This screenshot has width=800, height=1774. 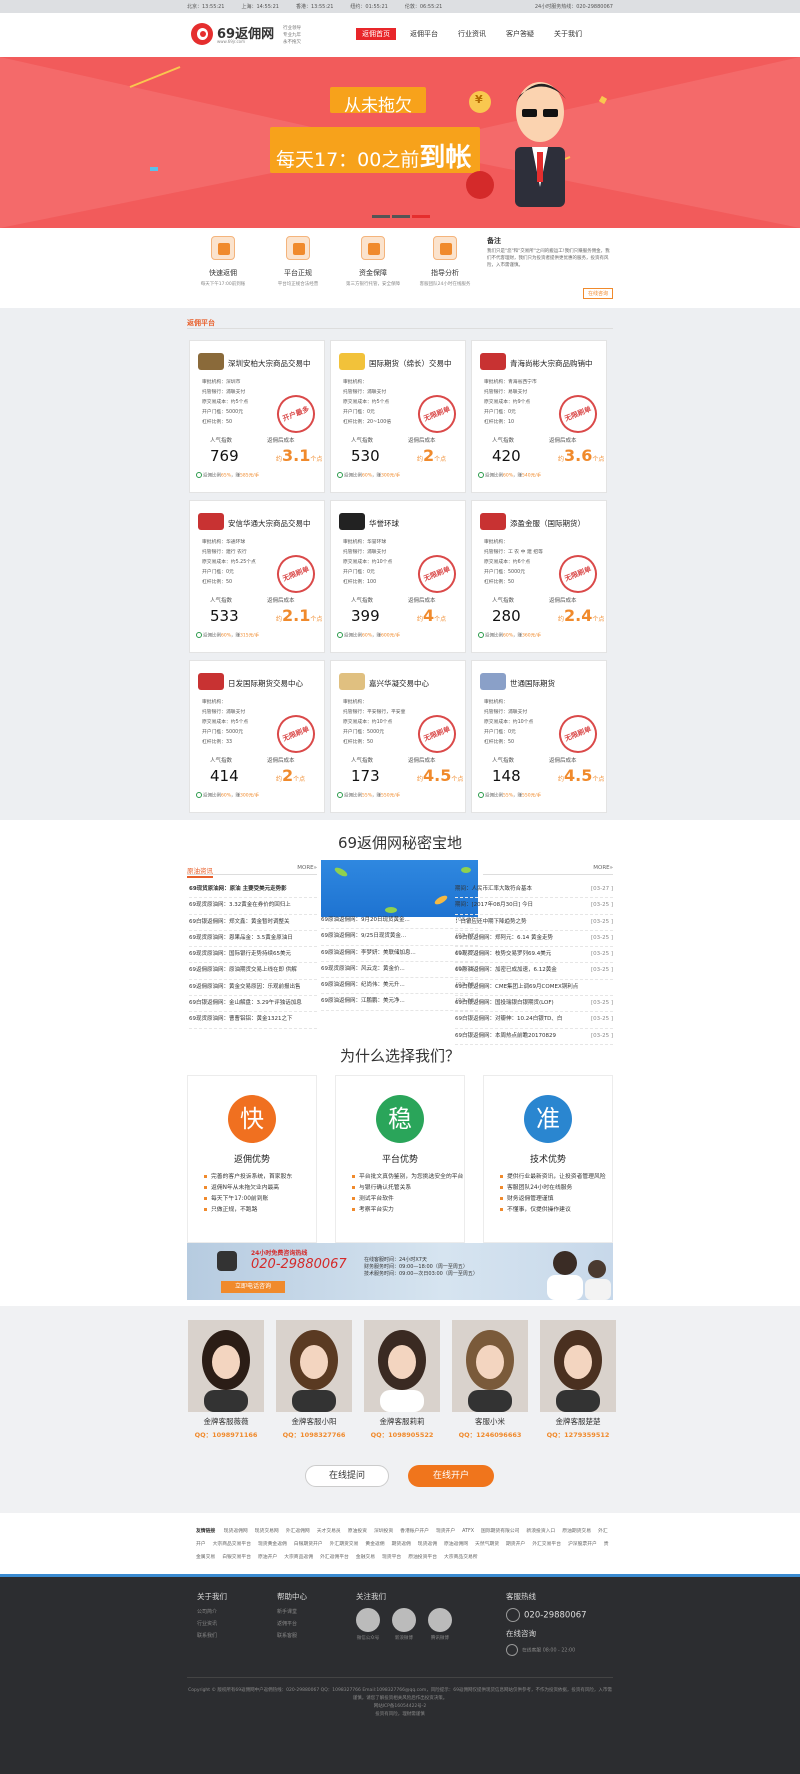 I want to click on feature-fast-rebate: 快速返佣 每天下午17:00前到账, so click(x=223, y=261).